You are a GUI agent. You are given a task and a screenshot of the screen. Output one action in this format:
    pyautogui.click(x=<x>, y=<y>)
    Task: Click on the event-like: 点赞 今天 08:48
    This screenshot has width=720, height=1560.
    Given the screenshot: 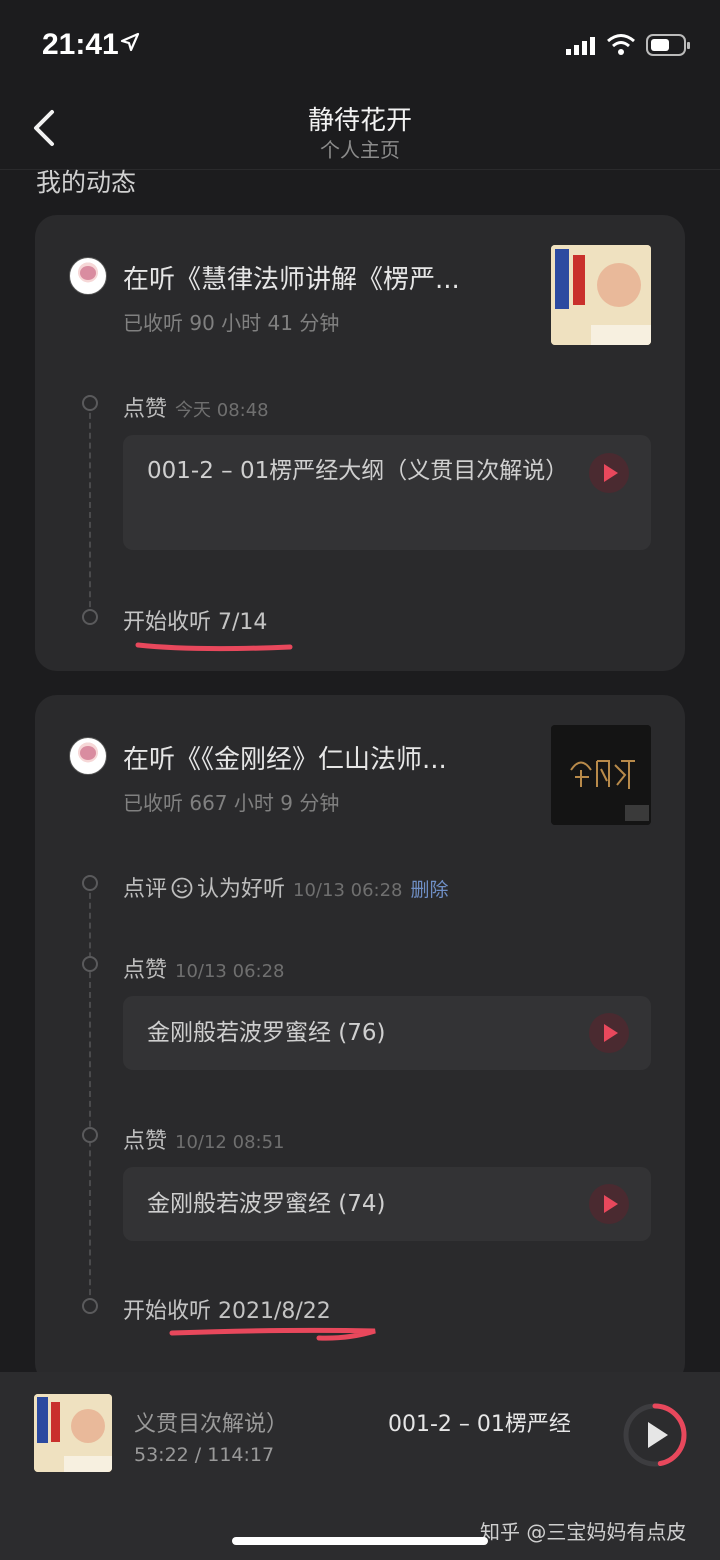 What is the action you would take?
    pyautogui.click(x=196, y=407)
    